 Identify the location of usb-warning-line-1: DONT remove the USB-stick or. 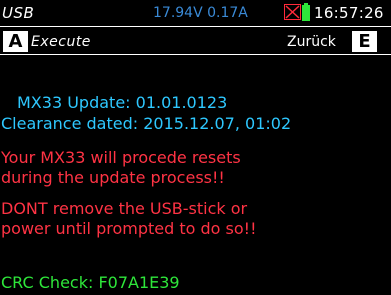
(124, 208).